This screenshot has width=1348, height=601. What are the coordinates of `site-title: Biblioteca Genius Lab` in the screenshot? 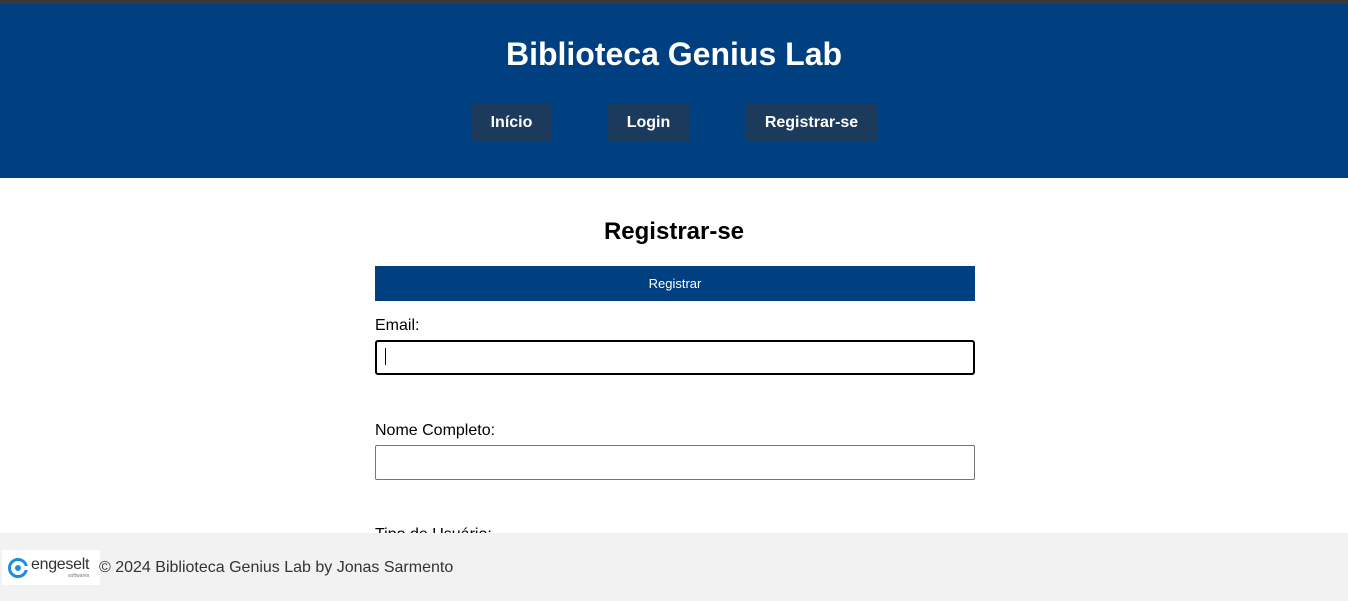 It's located at (674, 54).